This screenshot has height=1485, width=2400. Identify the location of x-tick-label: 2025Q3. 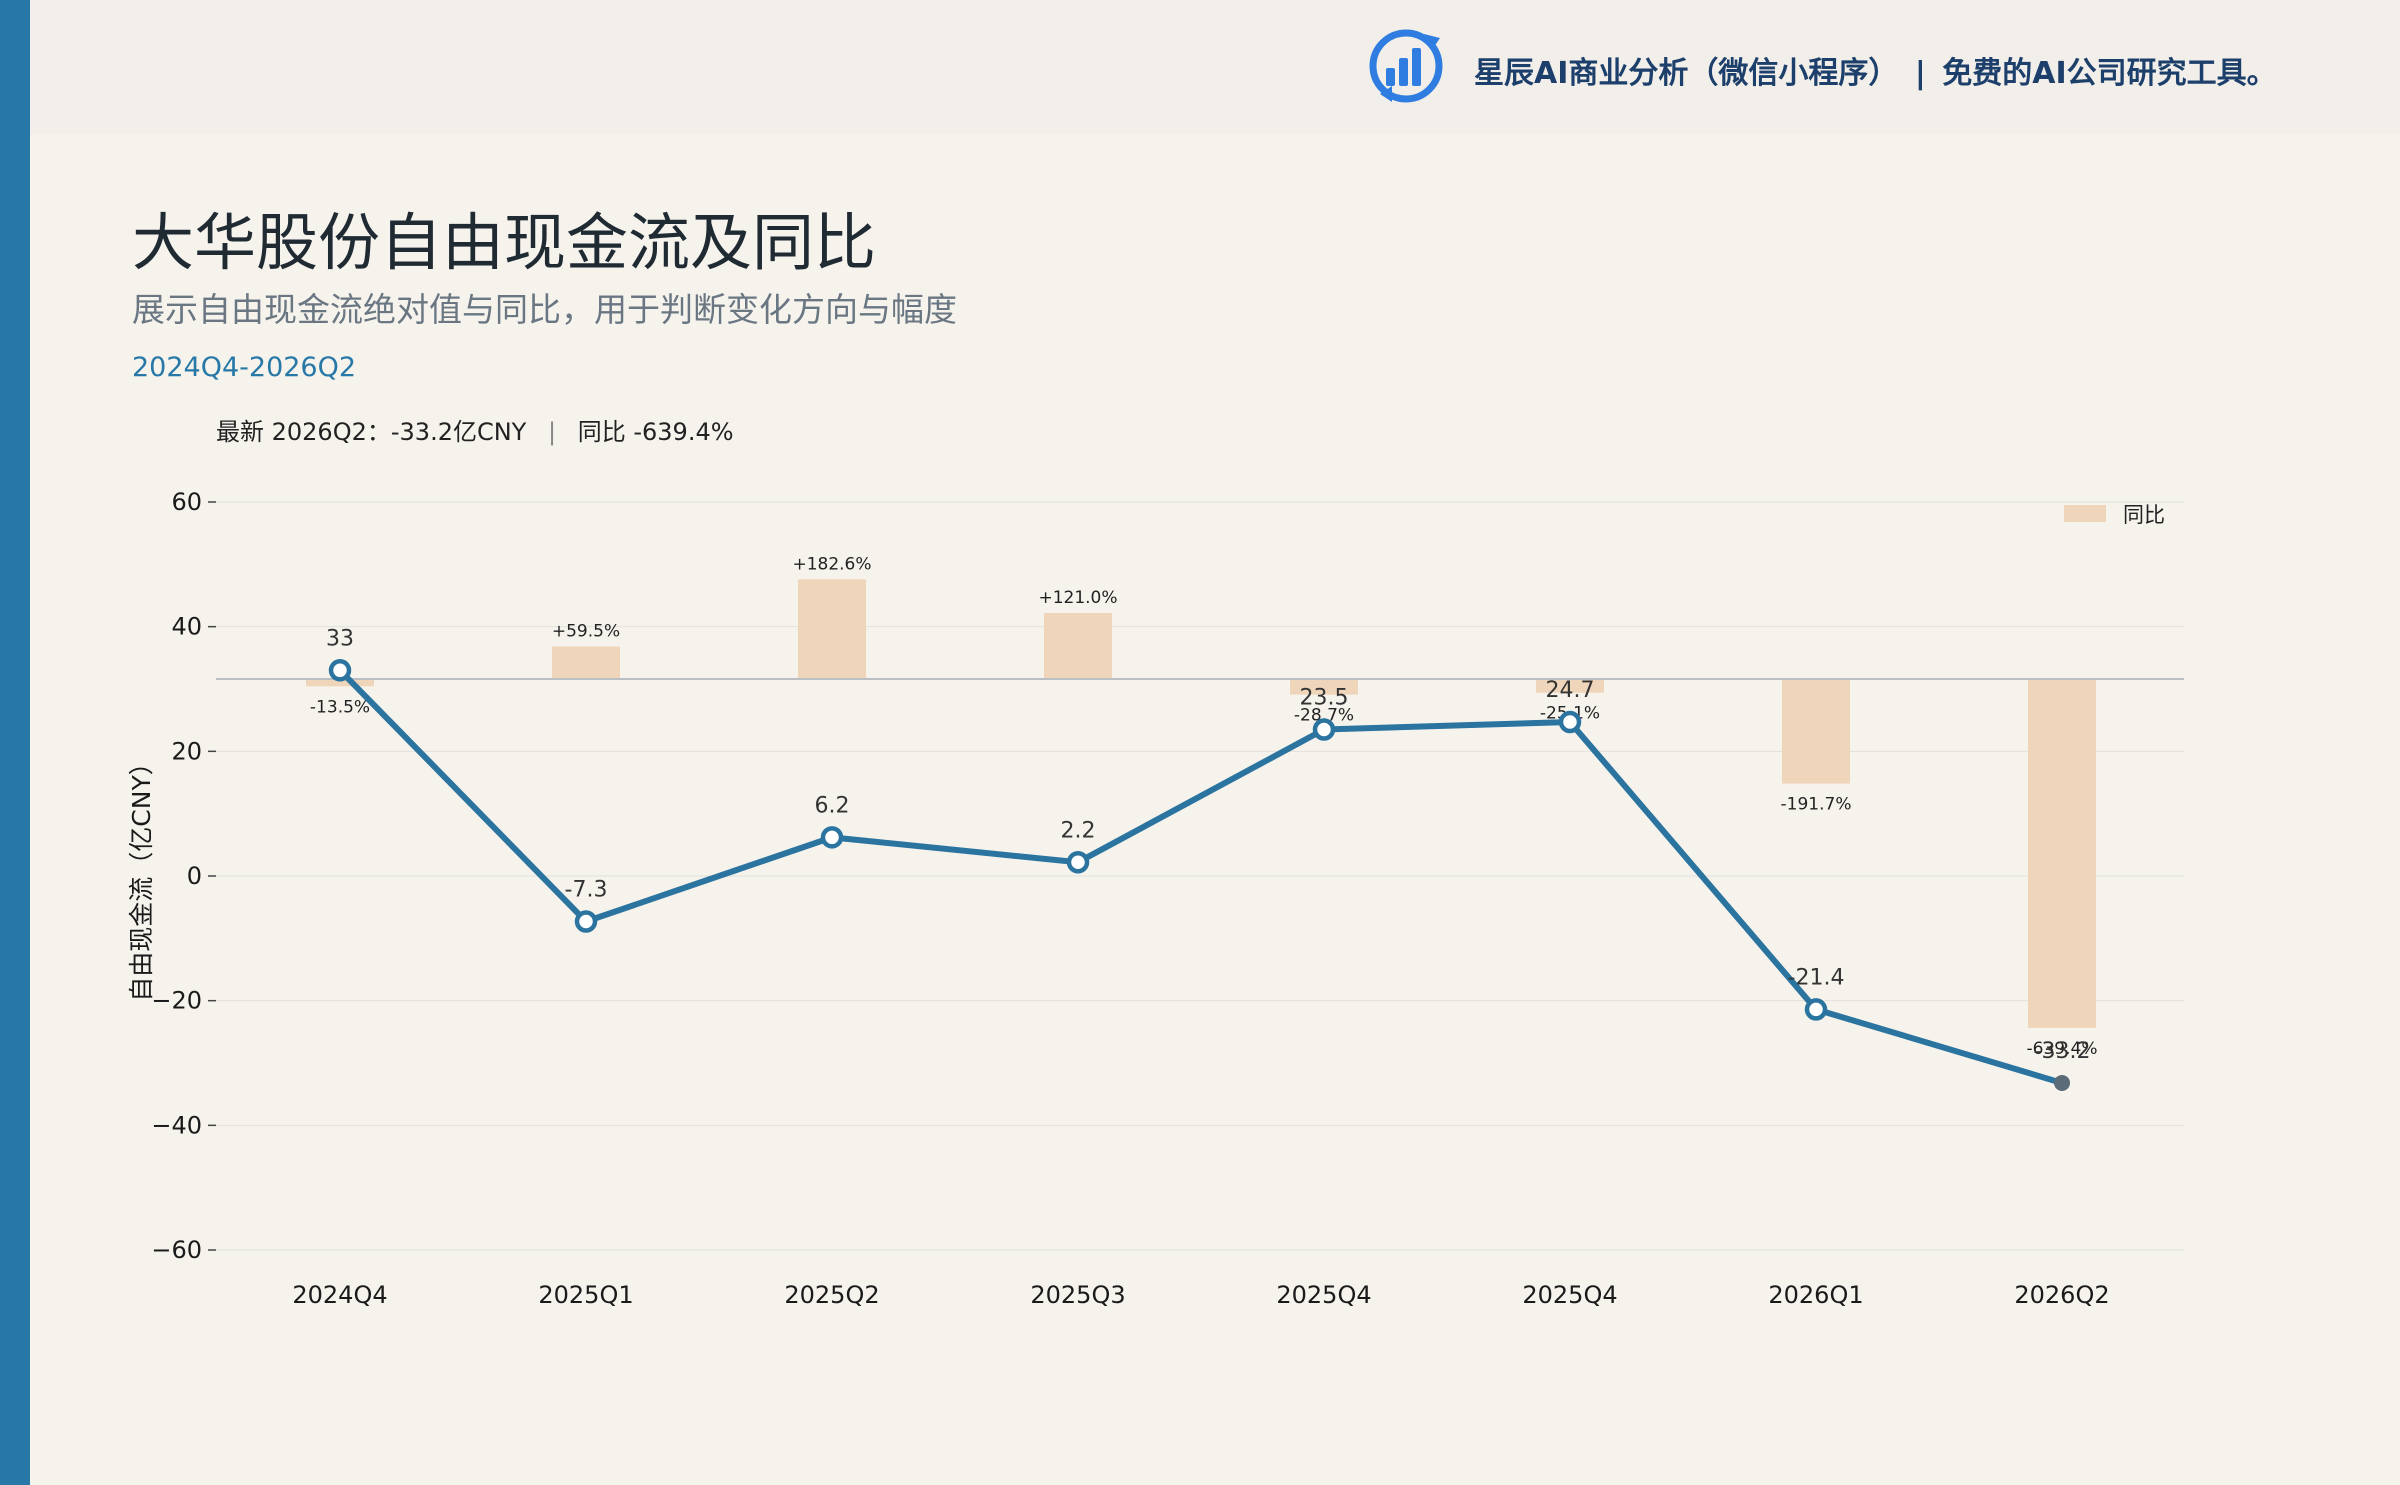
(1077, 1295).